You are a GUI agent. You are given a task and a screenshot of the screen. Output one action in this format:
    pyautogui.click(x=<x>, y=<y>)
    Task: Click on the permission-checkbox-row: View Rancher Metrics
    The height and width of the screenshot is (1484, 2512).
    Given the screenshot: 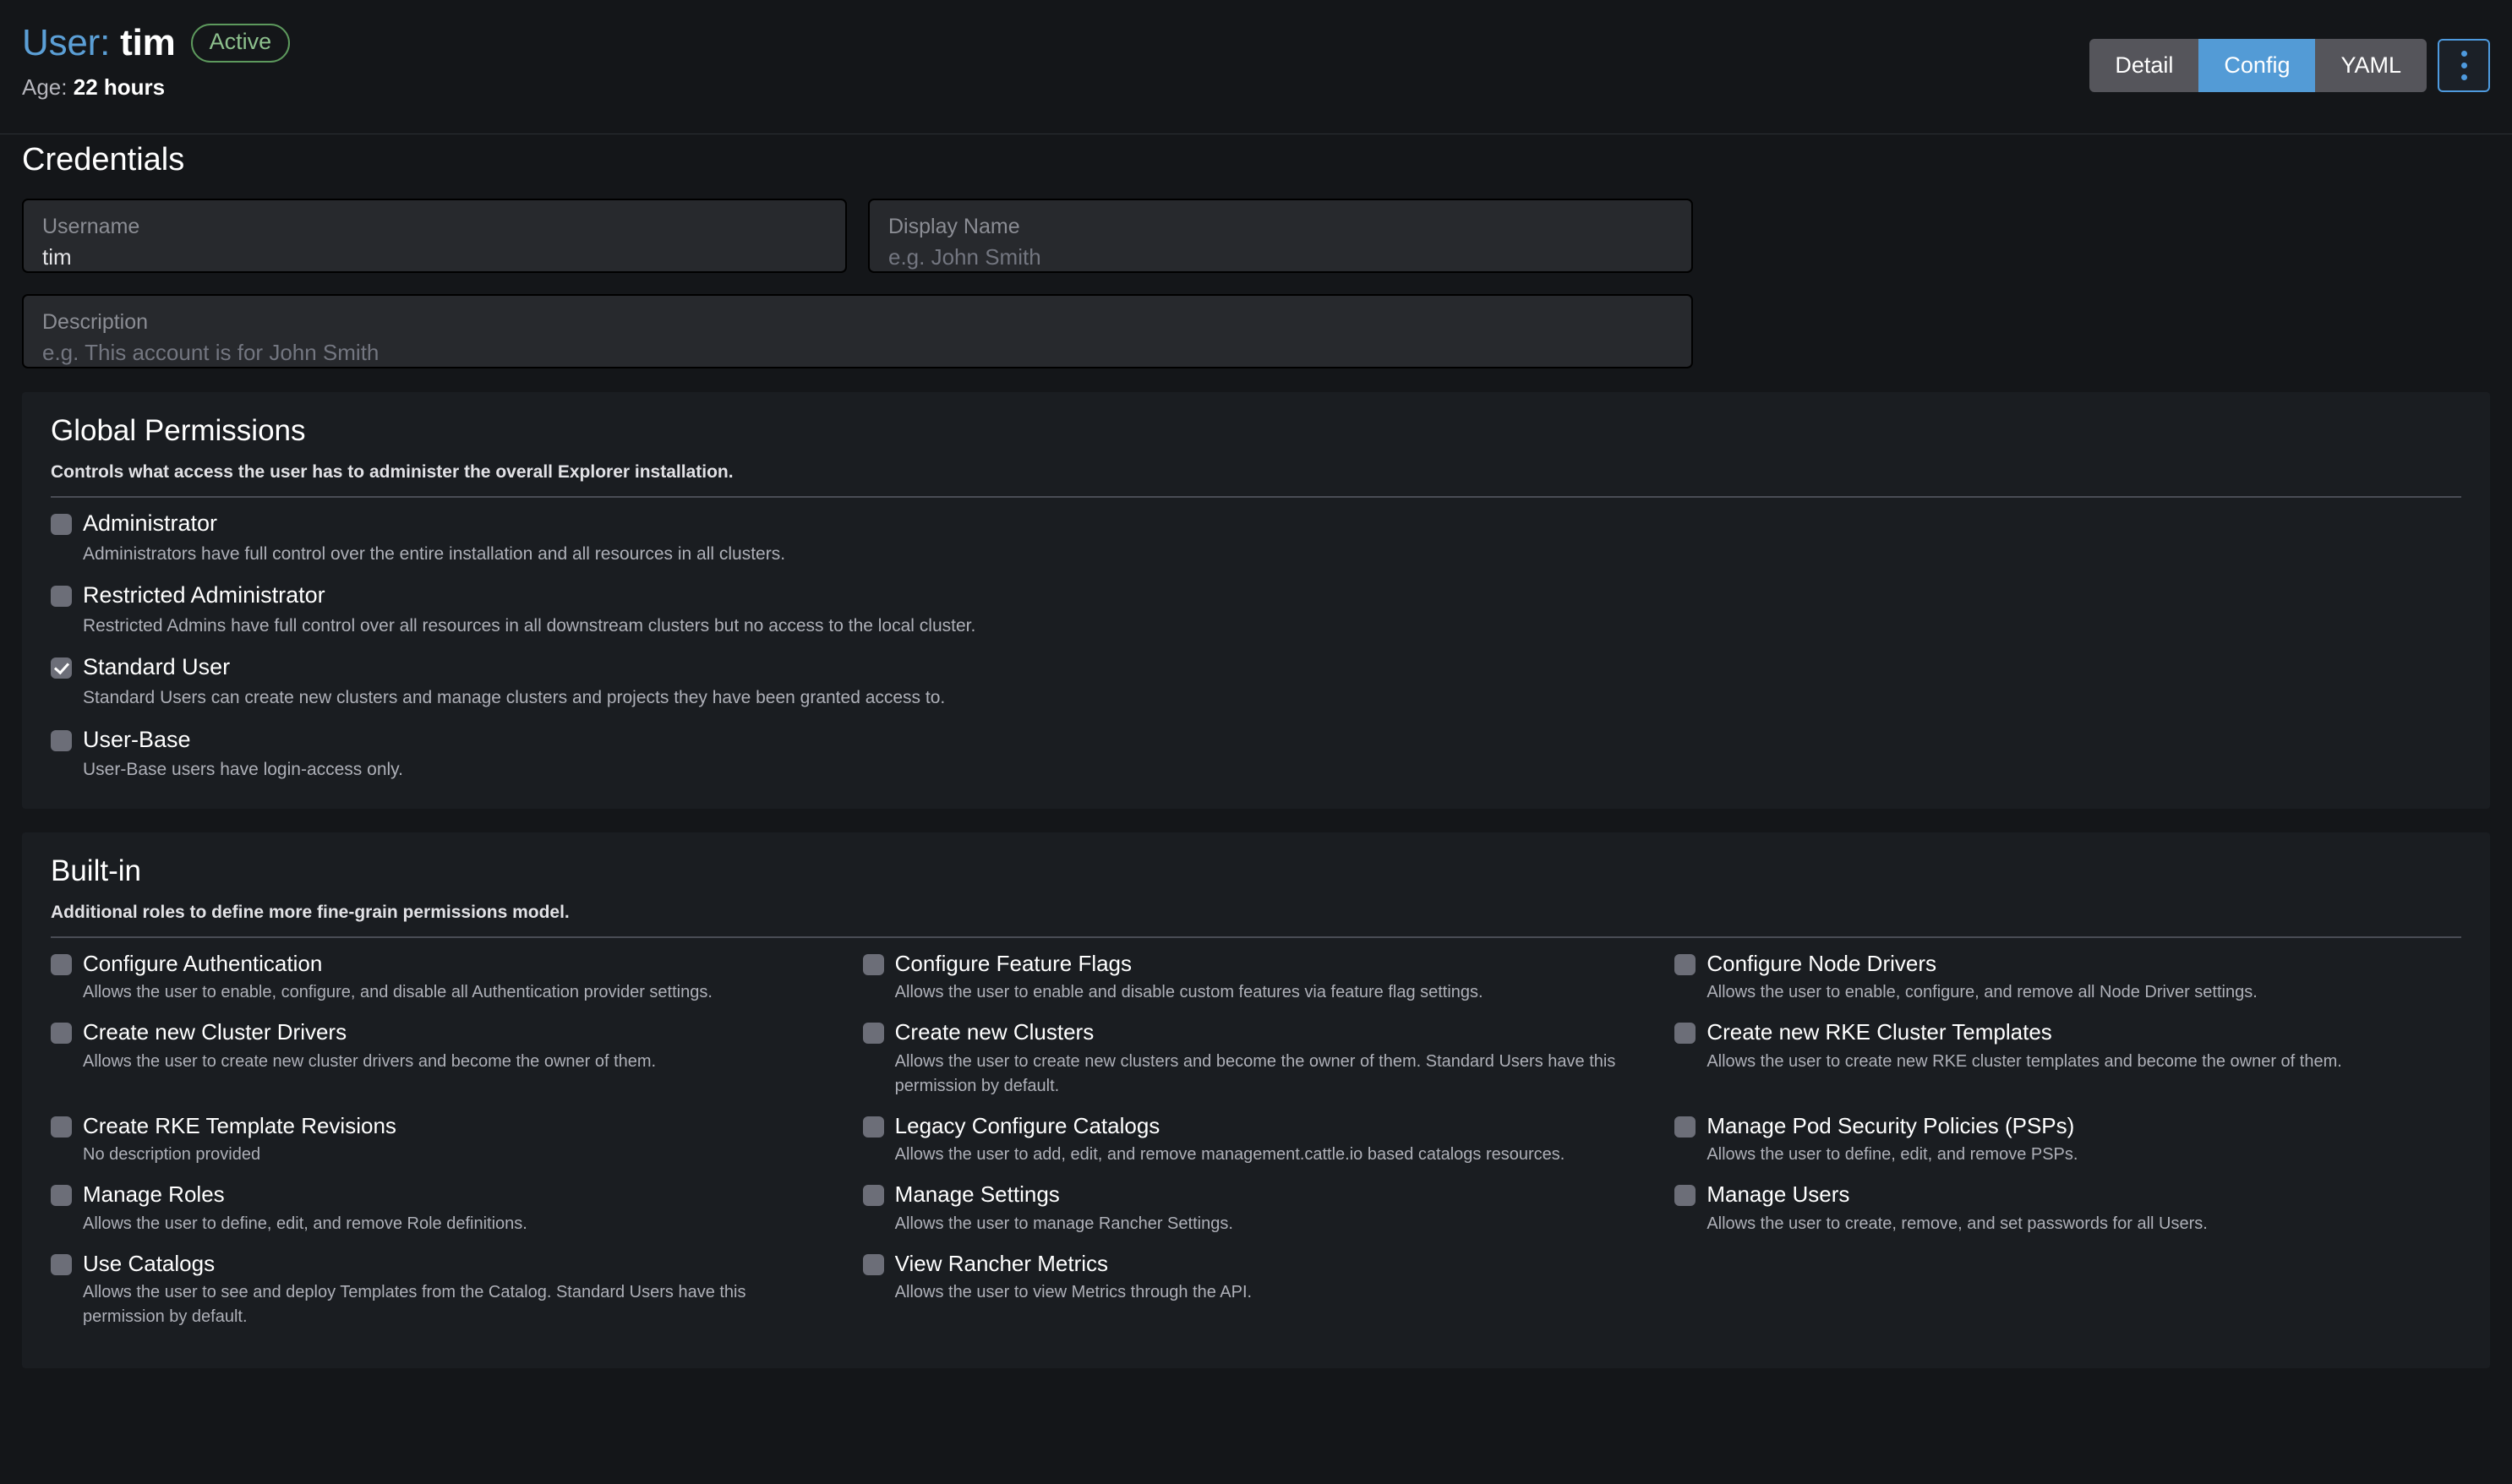 What is the action you would take?
    pyautogui.click(x=1256, y=1264)
    